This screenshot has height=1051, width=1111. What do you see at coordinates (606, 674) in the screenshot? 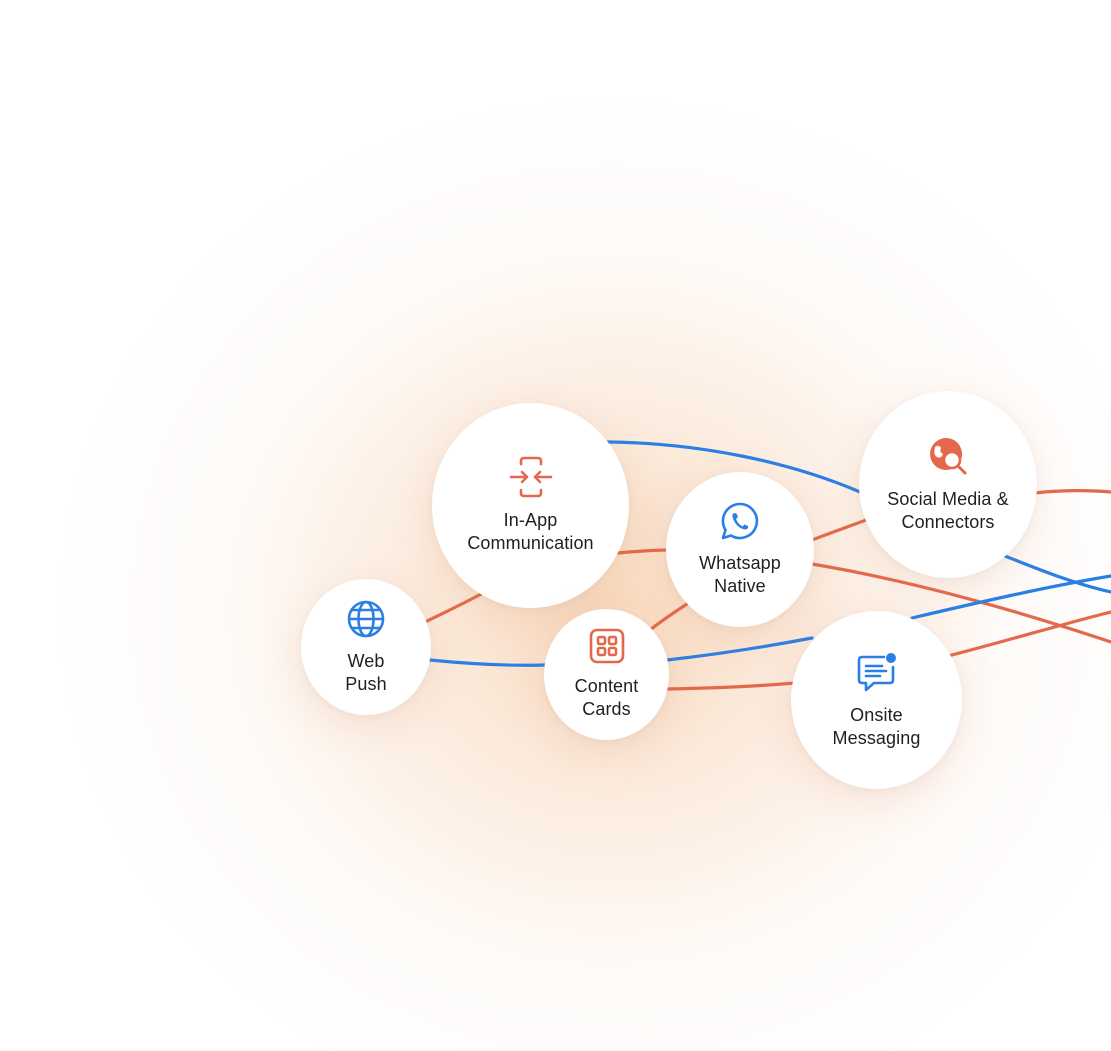
I see `node-content-cards: Content Cards` at bounding box center [606, 674].